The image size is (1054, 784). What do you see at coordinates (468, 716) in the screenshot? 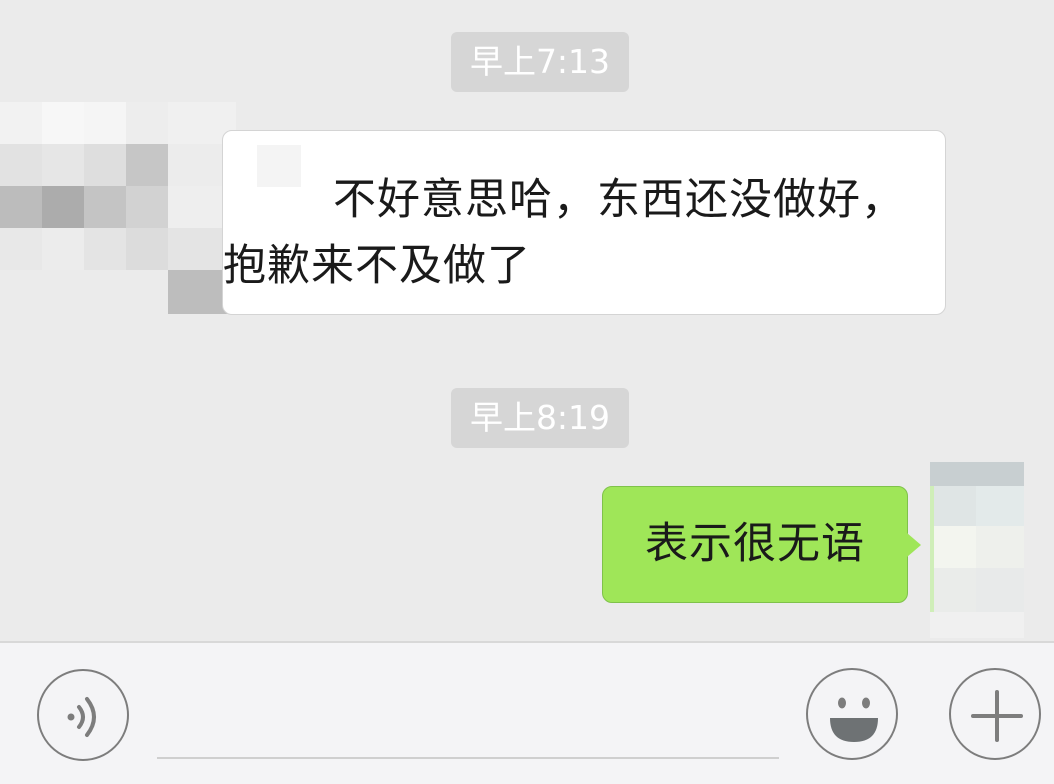
I see `message-input` at bounding box center [468, 716].